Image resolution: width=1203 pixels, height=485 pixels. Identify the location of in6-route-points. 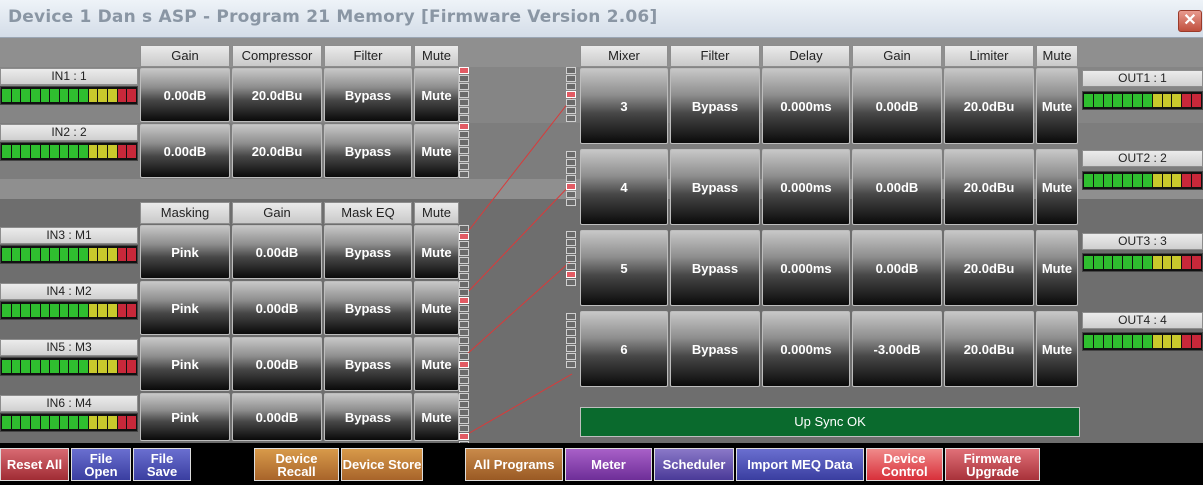
(464, 420).